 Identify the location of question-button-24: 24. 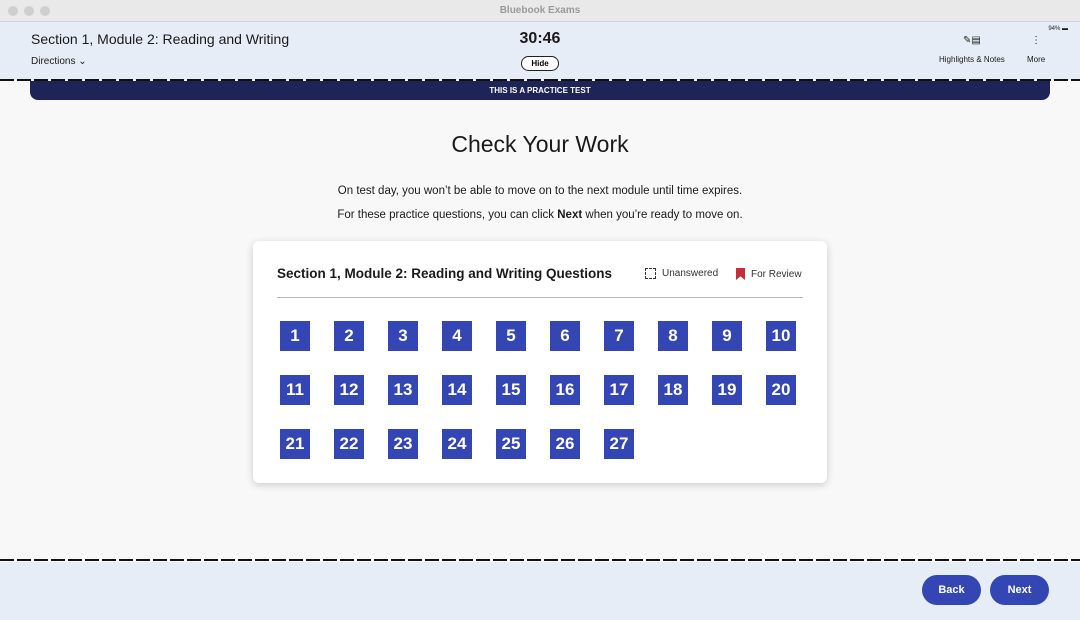
(457, 444).